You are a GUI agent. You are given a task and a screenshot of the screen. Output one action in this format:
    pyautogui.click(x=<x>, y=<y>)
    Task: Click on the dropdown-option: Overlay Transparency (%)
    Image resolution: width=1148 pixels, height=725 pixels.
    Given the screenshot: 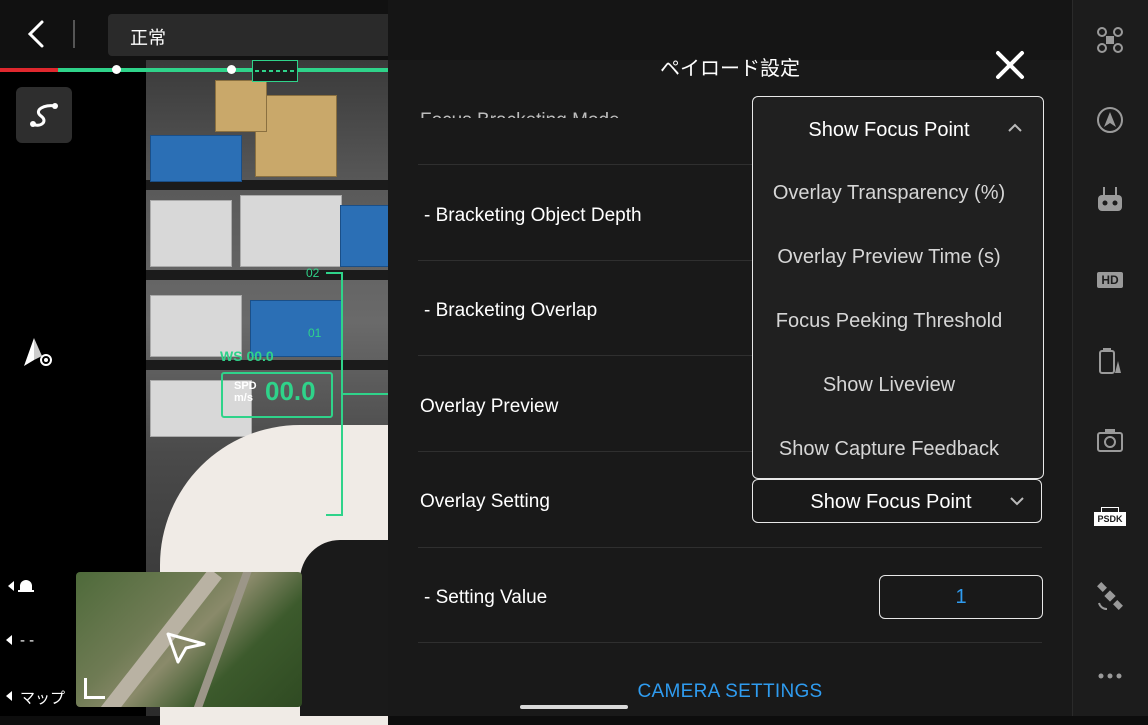 What is the action you would take?
    pyautogui.click(x=889, y=193)
    